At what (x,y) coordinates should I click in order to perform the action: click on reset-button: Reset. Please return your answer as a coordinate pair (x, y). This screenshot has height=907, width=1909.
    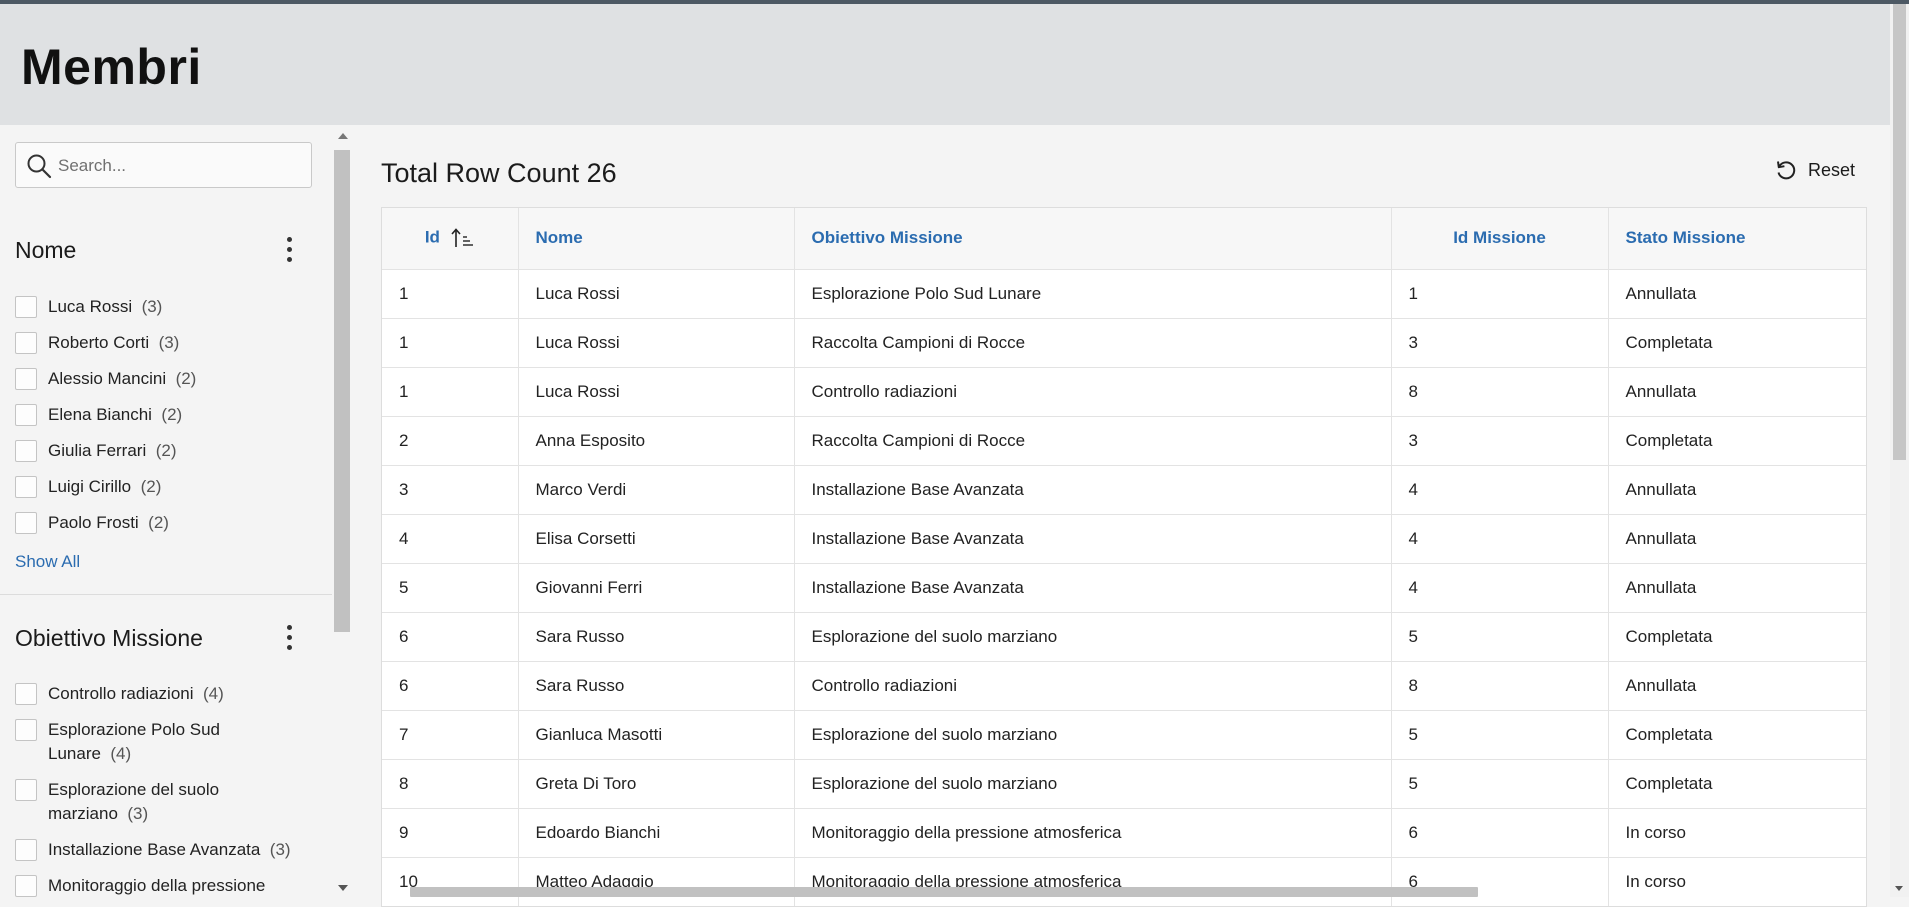
    Looking at the image, I should click on (1814, 170).